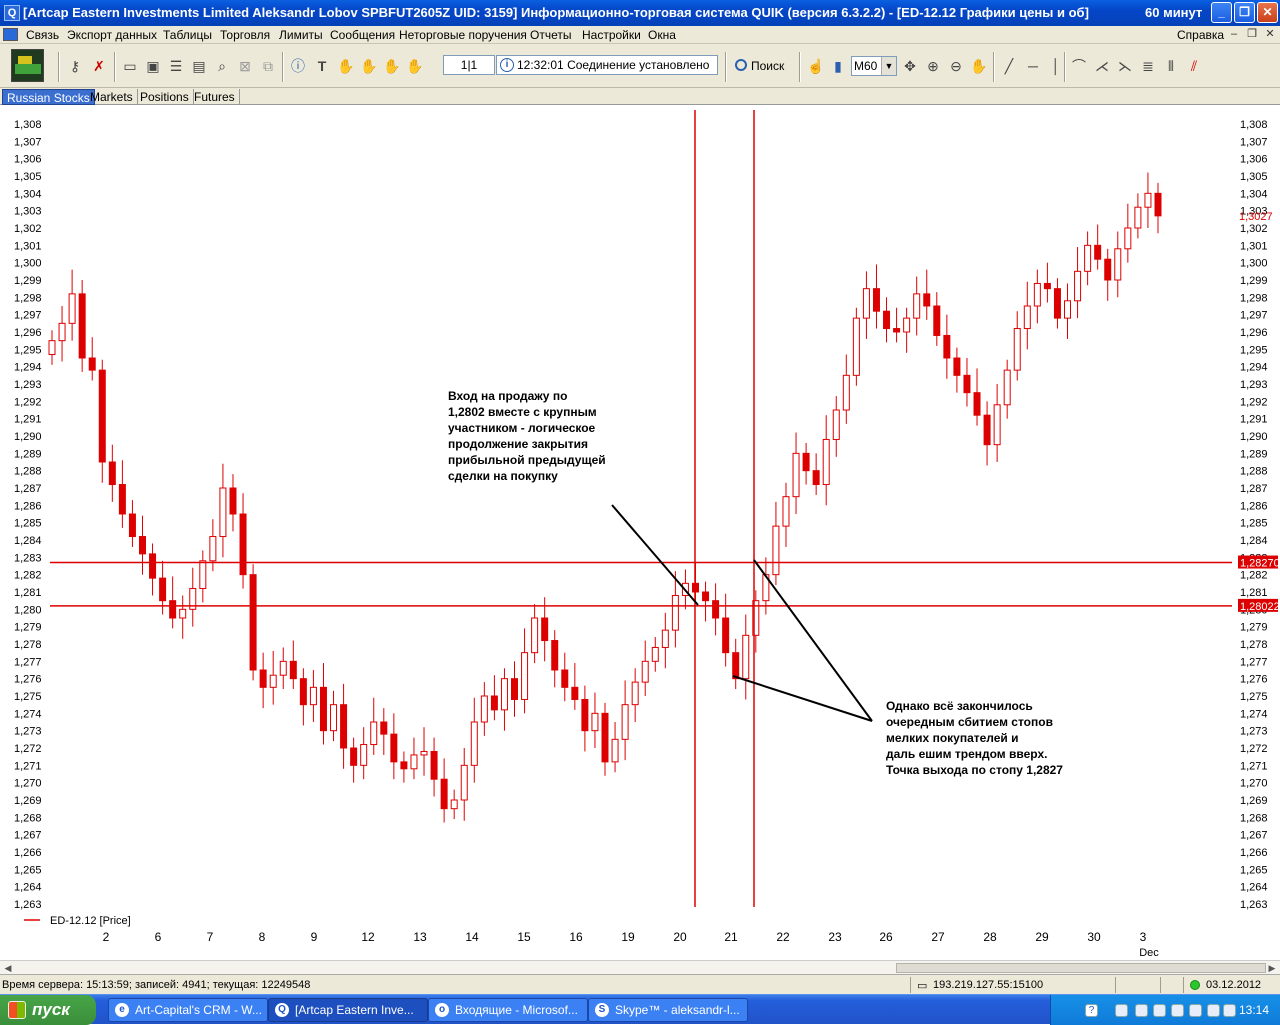  Describe the element at coordinates (48, 97) in the screenshot. I see `tab-russian-stocks: Russian Stocks` at that location.